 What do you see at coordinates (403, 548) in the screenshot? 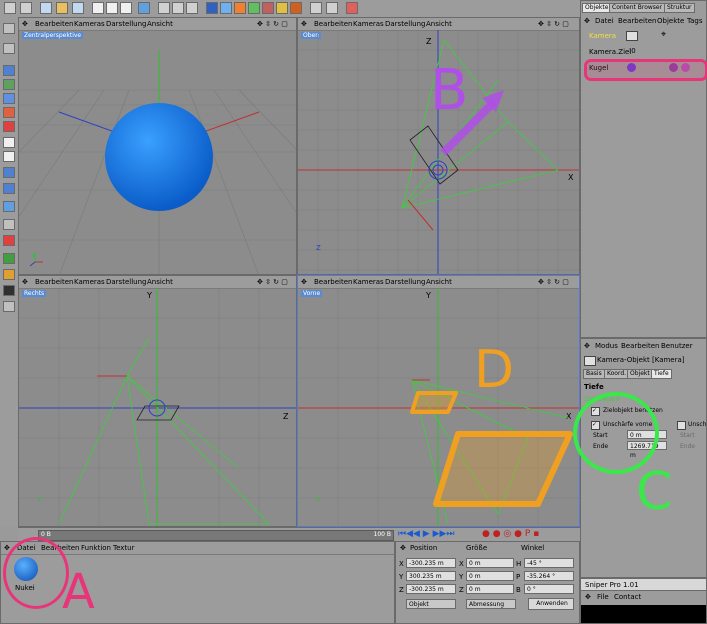
I see `coordinate-menu-icon: ✥` at bounding box center [403, 548].